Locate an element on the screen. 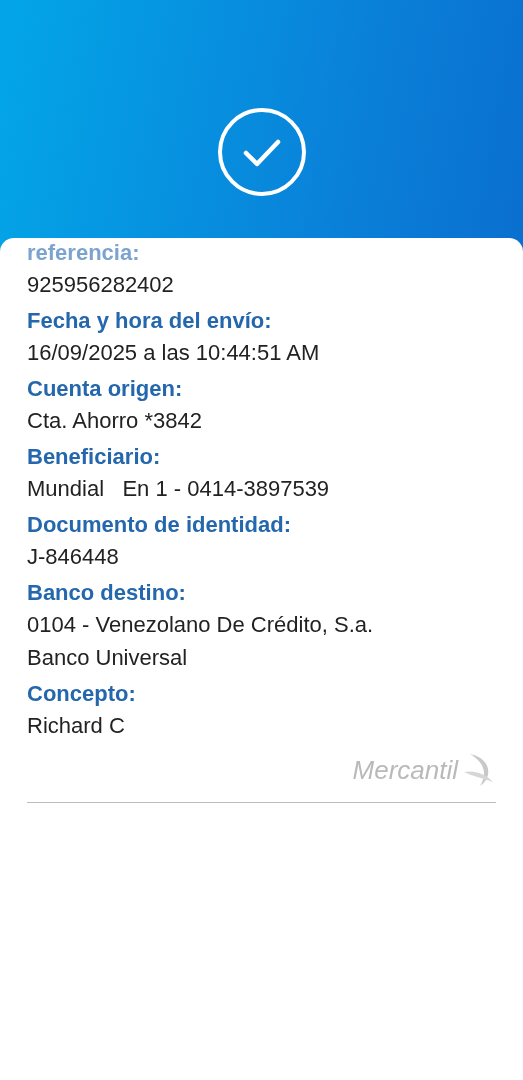 The height and width of the screenshot is (1080, 523). field-value: J-846448 is located at coordinates (73, 557).